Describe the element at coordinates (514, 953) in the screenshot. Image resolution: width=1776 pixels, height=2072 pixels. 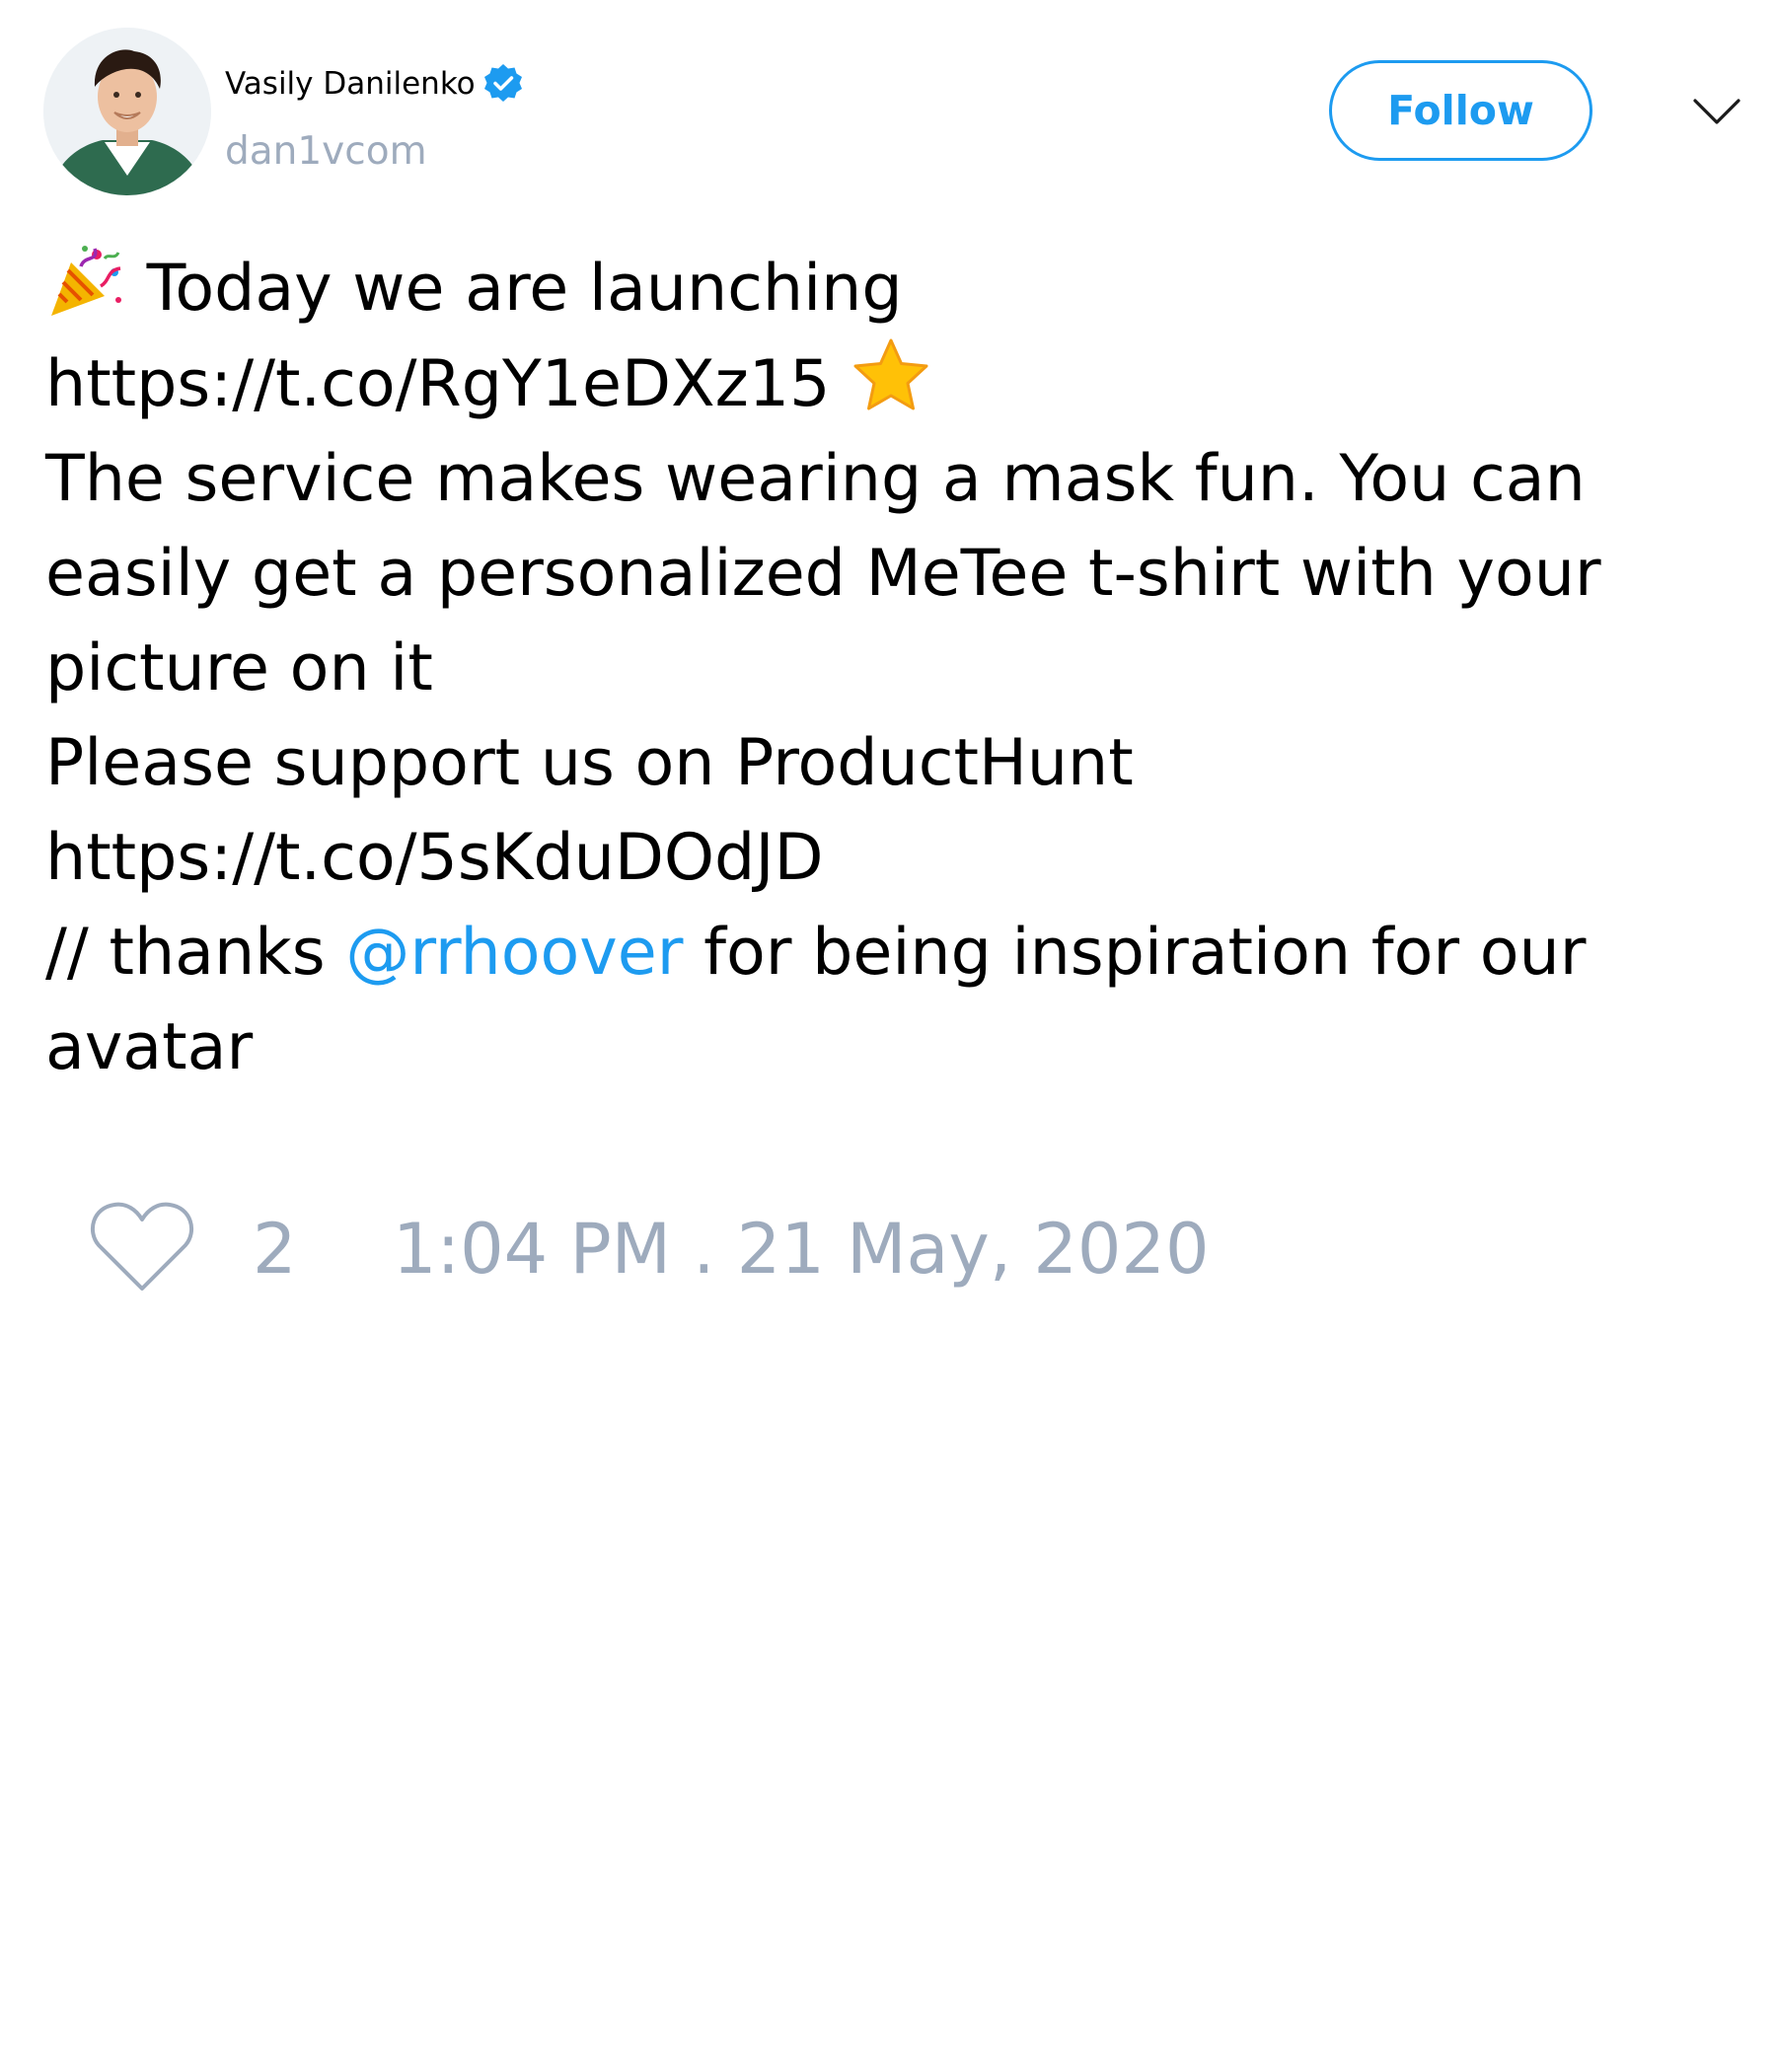
I see `mention-link: @rrhoover` at that location.